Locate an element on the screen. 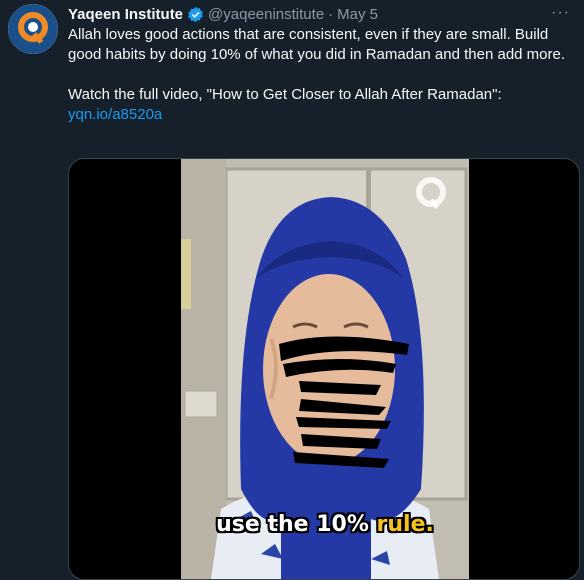 The image size is (584, 580). yaqeen-logo-icon is located at coordinates (33, 29).